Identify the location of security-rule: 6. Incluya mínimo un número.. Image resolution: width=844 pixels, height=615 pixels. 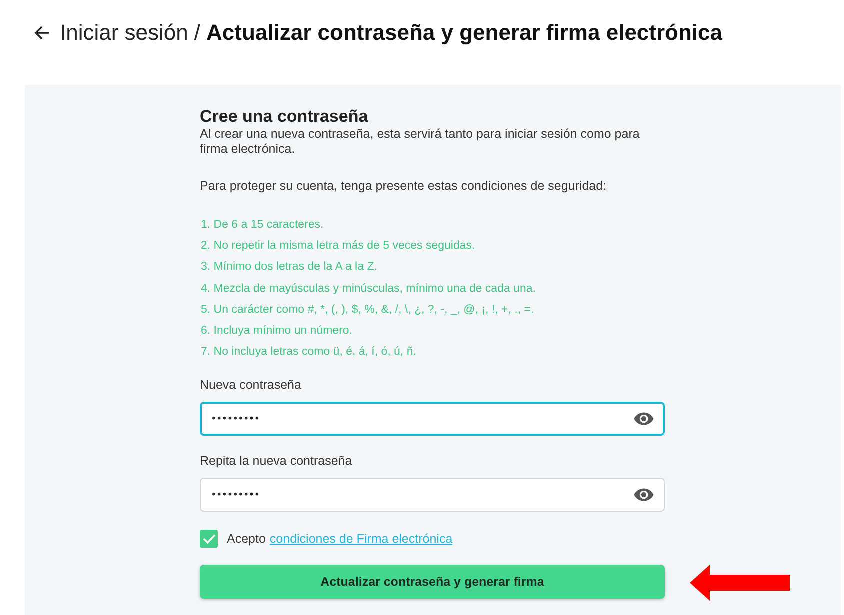
(277, 332).